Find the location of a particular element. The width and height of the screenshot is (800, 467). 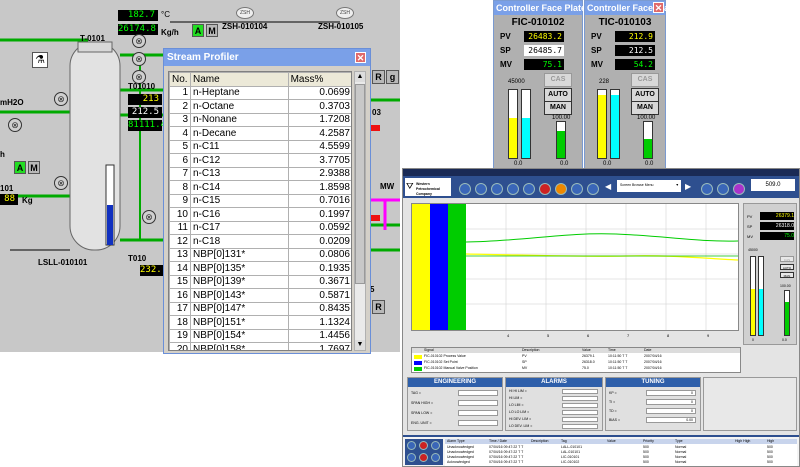

stream-profiler-titlebar: Stream Profiler is located at coordinates (267, 57).